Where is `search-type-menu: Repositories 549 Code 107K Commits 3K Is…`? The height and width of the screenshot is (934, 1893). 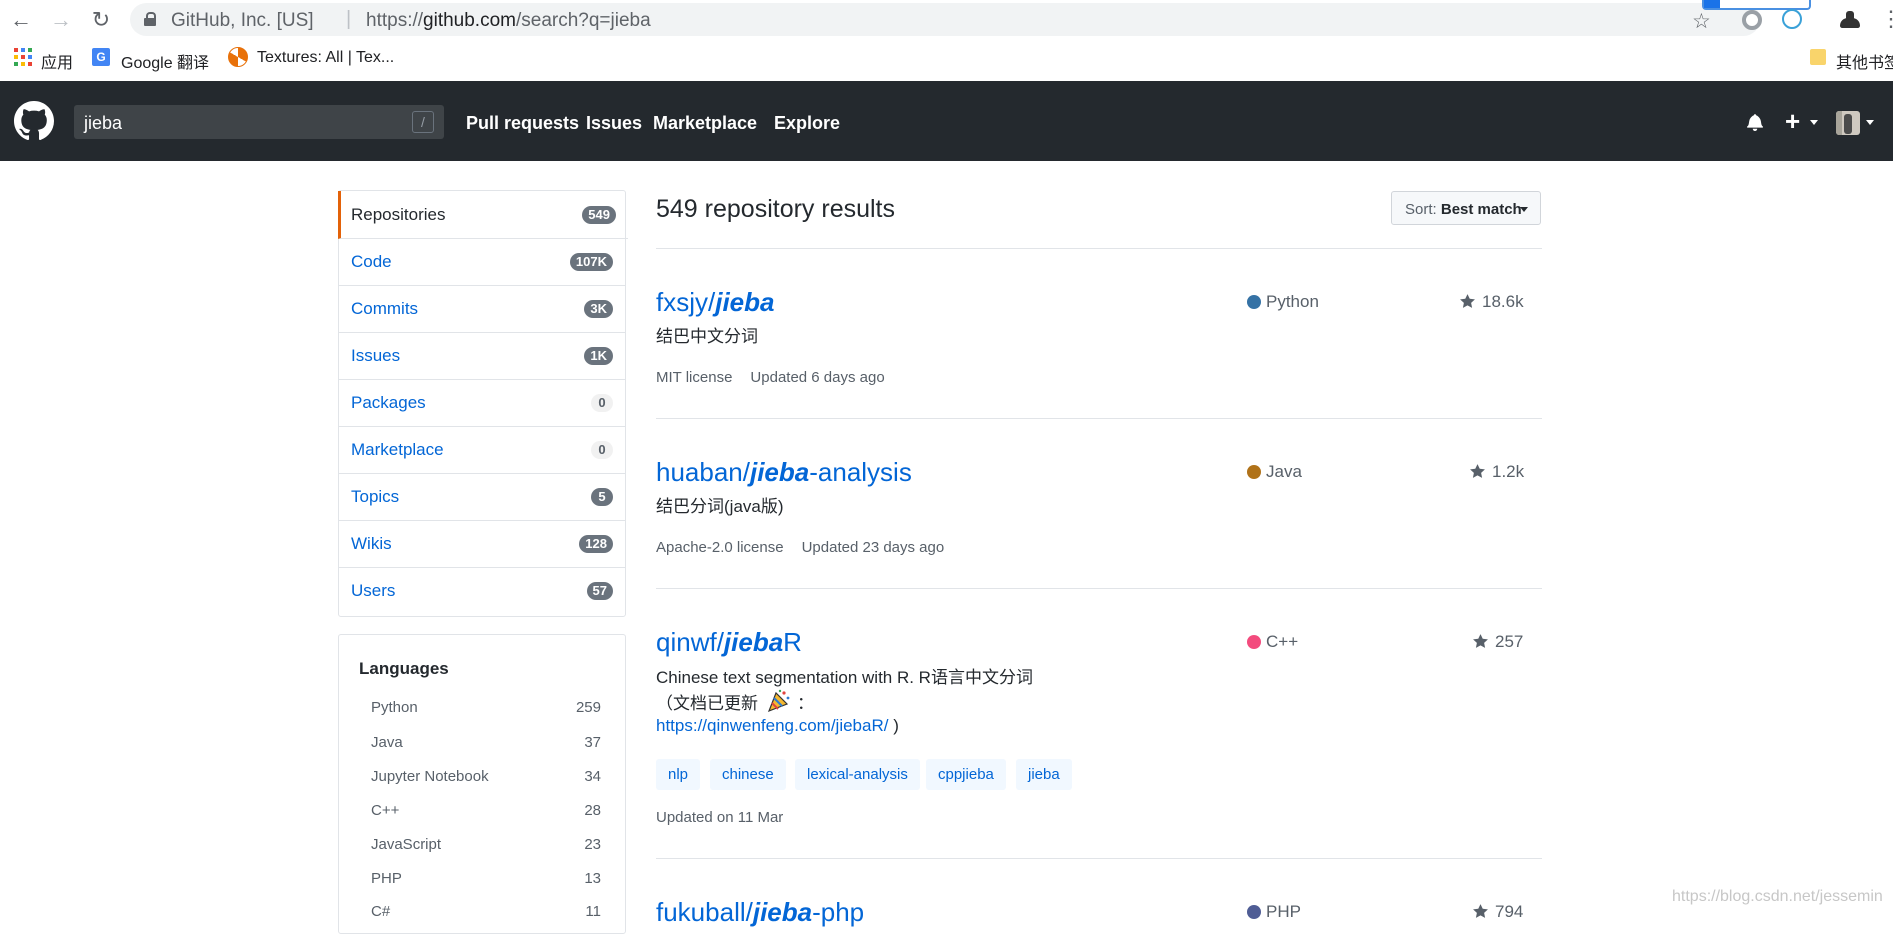
search-type-menu: Repositories 549 Code 107K Commits 3K Is… is located at coordinates (483, 403).